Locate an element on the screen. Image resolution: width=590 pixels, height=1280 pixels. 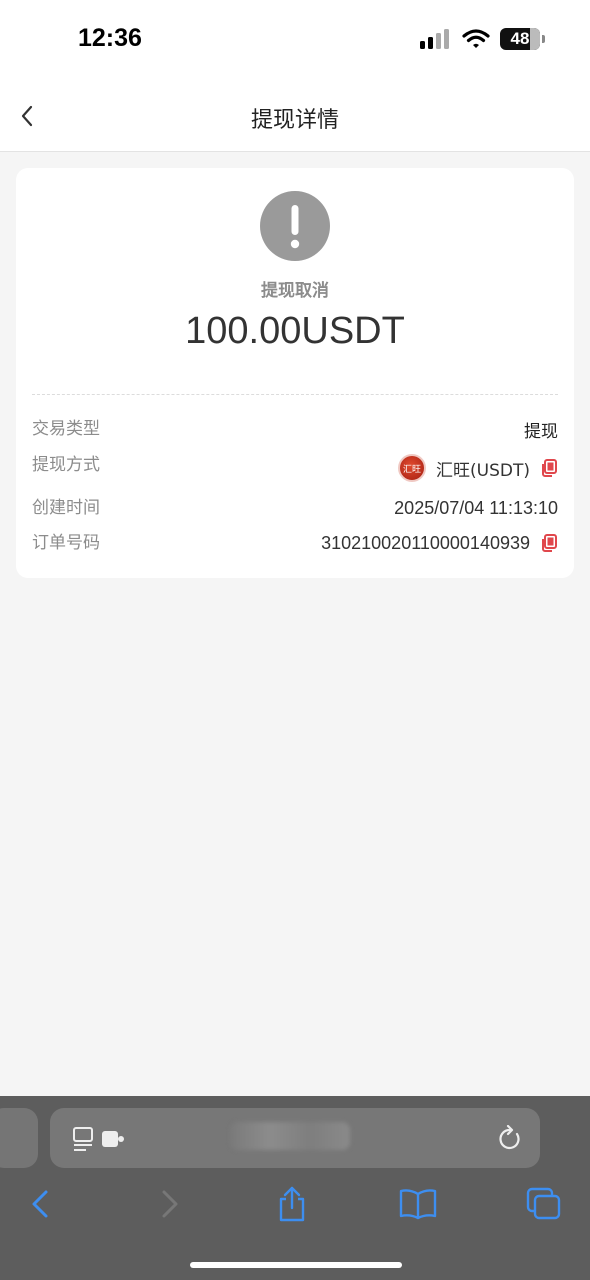
row-value: 2025/07/04 11:13:10 is located at coordinates (476, 508).